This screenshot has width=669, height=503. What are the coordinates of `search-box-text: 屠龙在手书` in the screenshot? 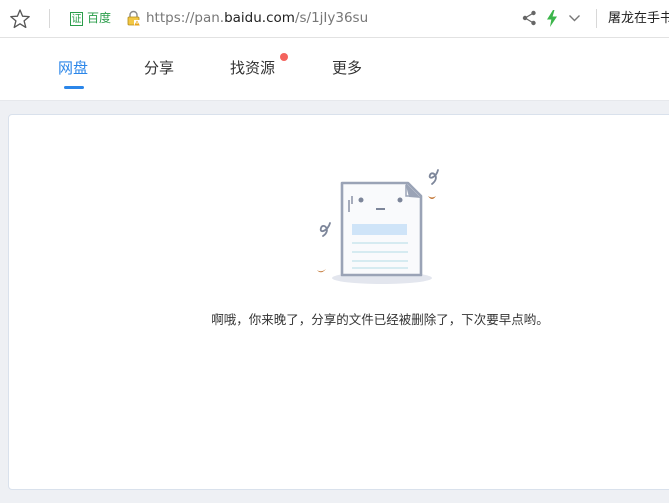 It's located at (638, 18).